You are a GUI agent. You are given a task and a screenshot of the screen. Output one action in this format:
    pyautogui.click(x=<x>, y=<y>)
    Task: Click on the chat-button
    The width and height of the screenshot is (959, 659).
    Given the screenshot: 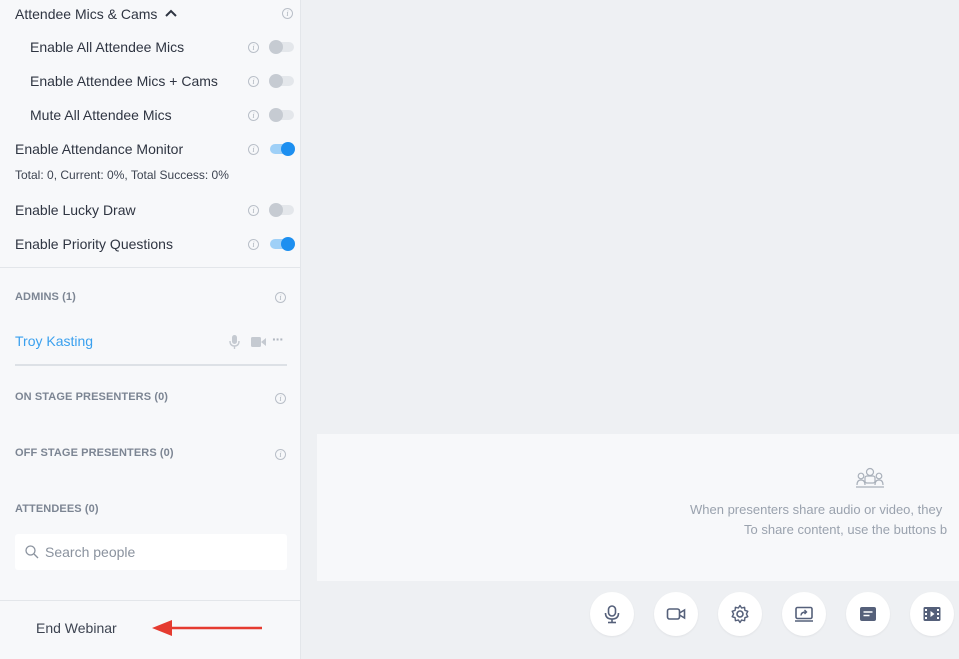 What is the action you would take?
    pyautogui.click(x=868, y=614)
    